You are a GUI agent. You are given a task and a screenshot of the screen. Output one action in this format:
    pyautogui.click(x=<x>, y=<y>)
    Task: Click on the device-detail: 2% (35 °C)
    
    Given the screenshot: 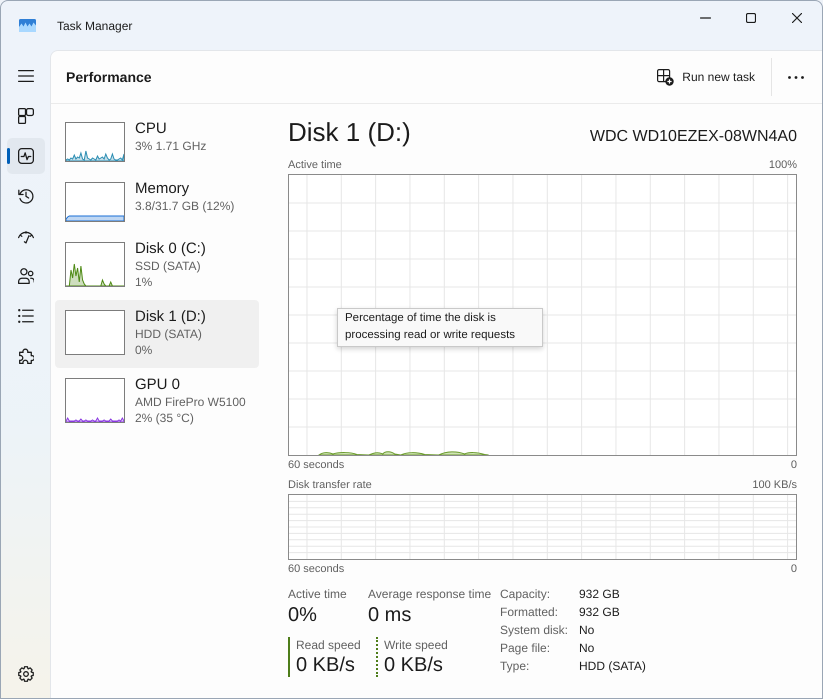 What is the action you would take?
    pyautogui.click(x=165, y=418)
    